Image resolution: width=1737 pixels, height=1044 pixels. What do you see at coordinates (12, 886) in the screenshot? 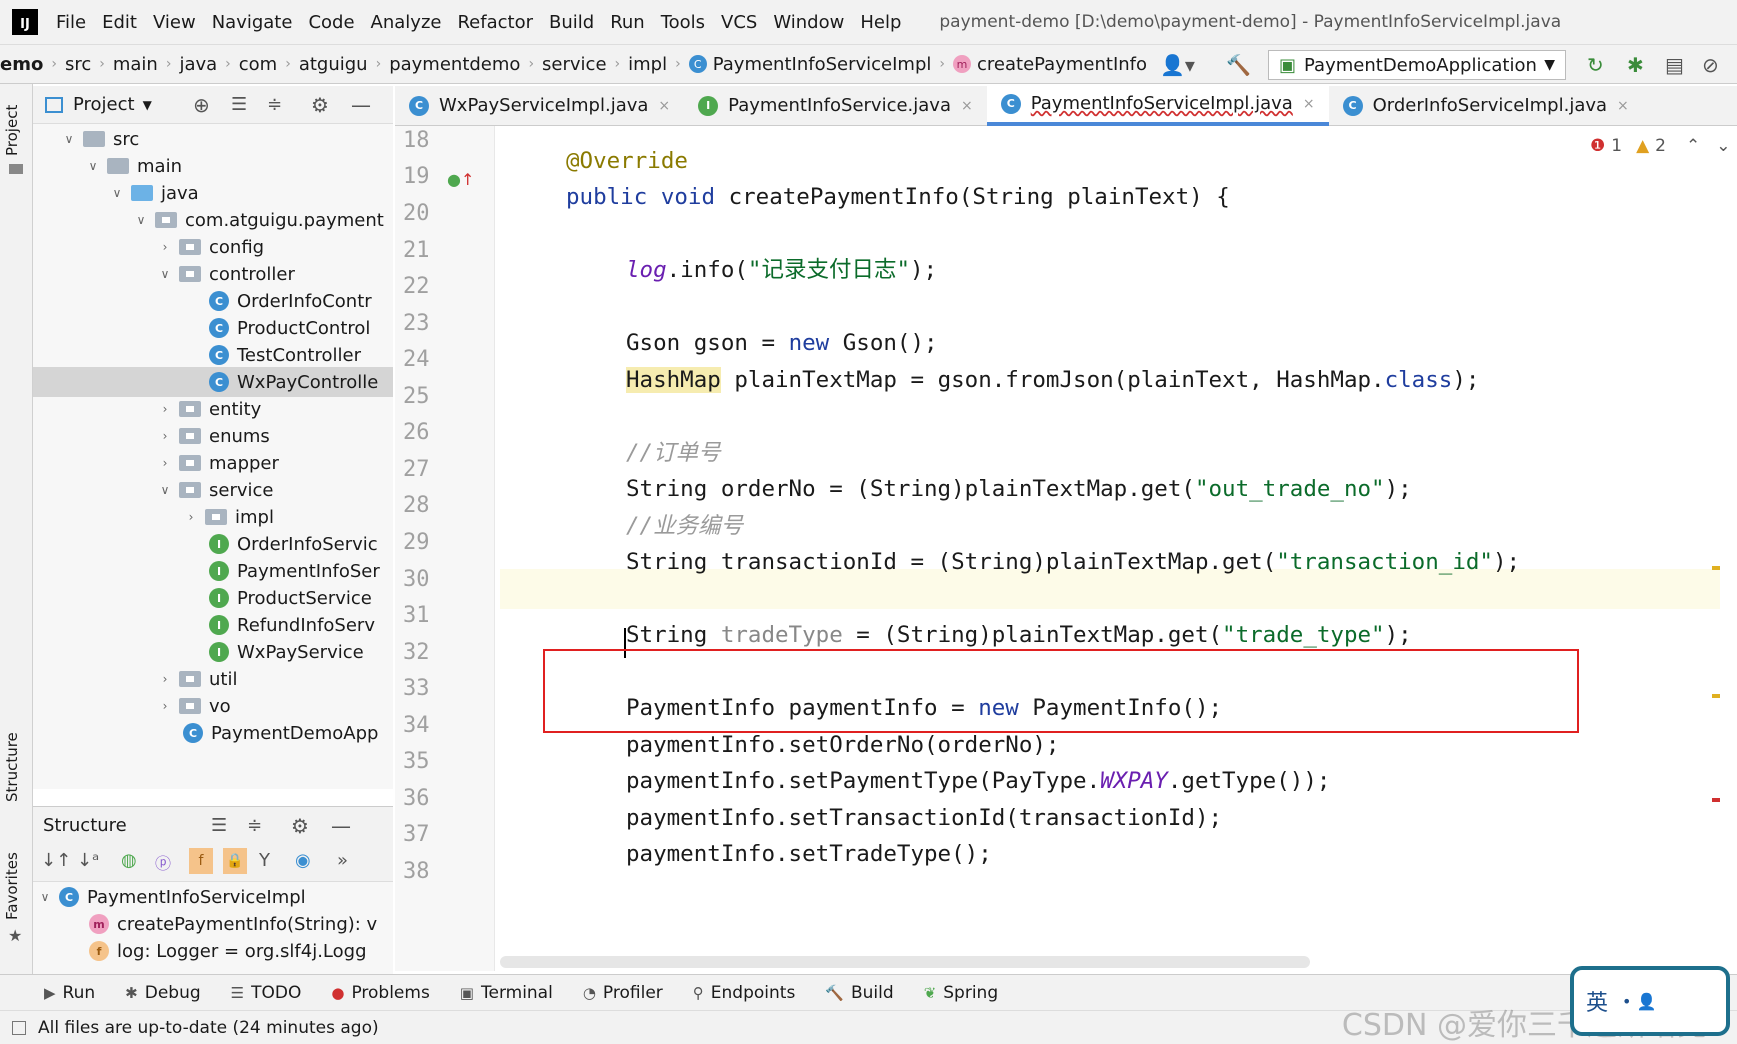
I see `tool-window-favorites: Favorites` at bounding box center [12, 886].